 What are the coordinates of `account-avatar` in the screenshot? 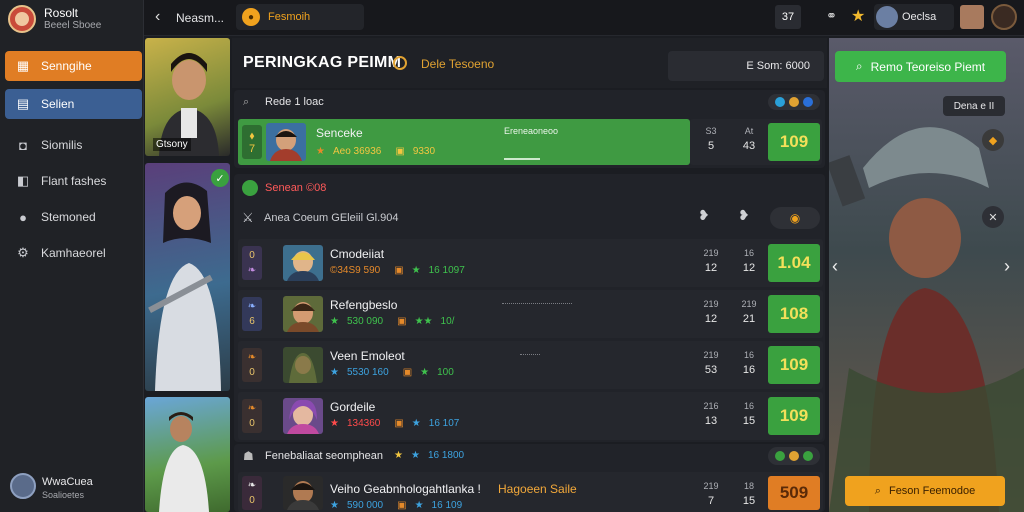 It's located at (1004, 17).